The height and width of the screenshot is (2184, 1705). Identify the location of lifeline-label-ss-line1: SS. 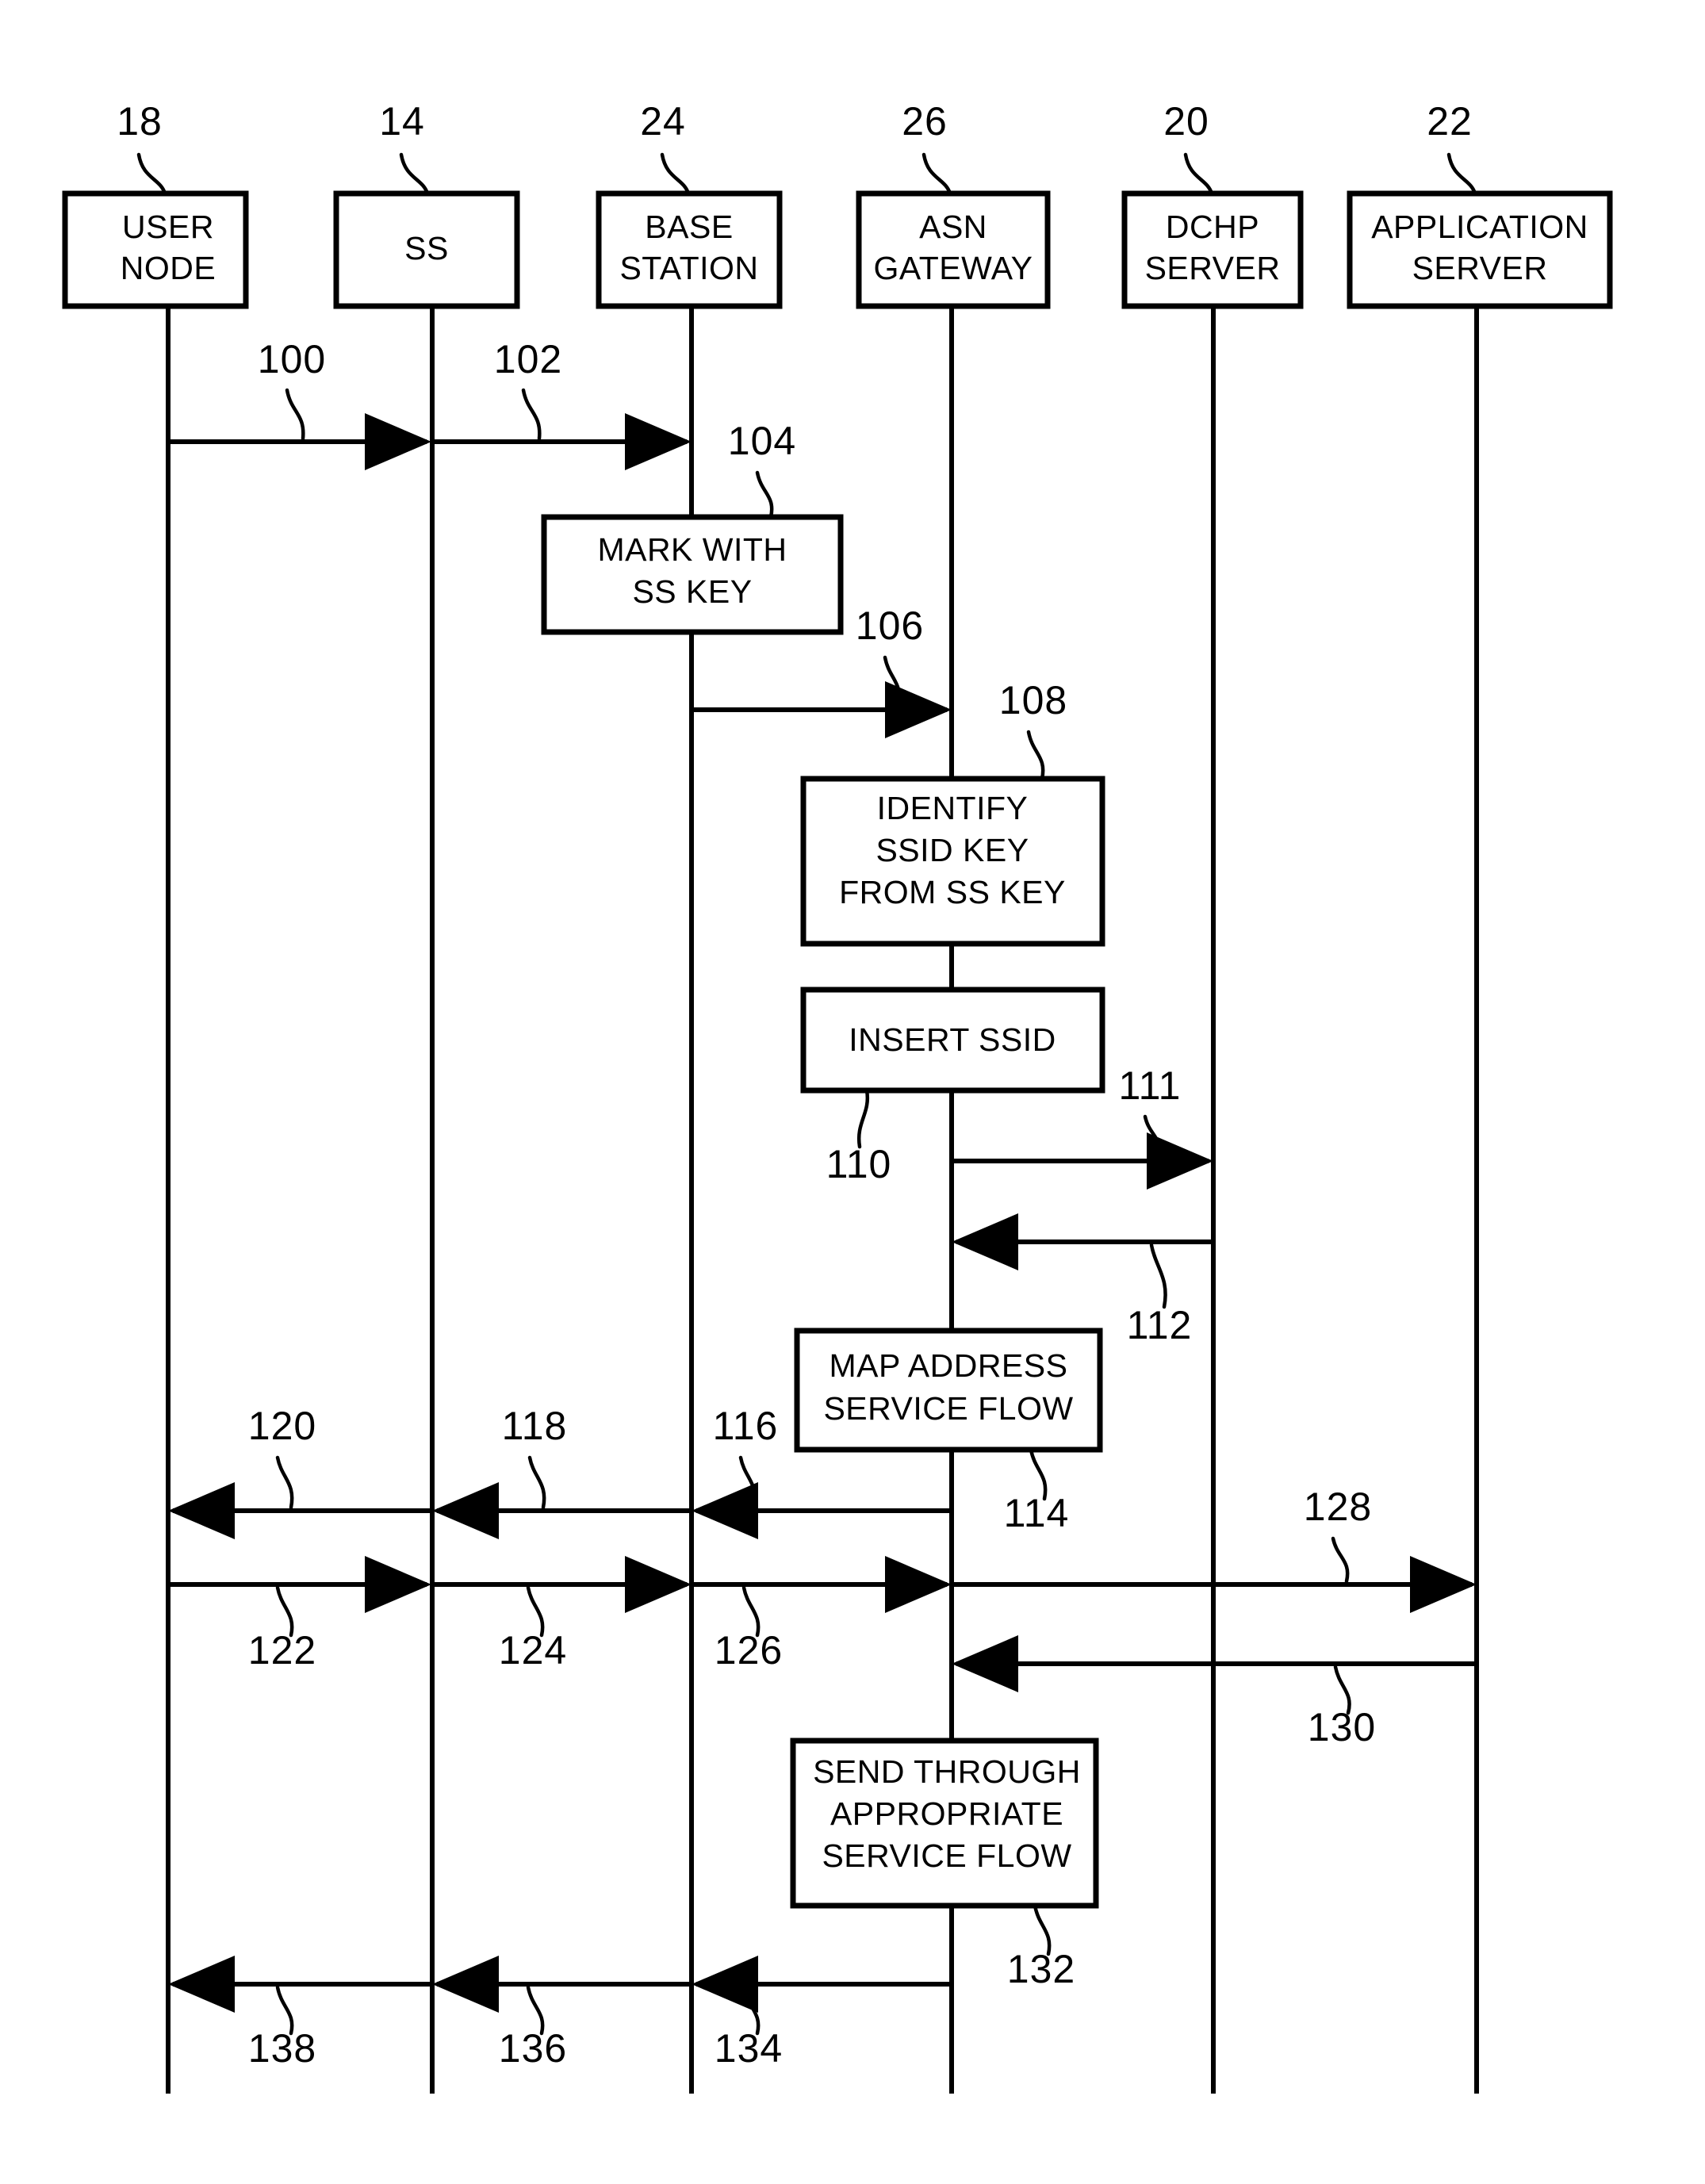
(426, 248).